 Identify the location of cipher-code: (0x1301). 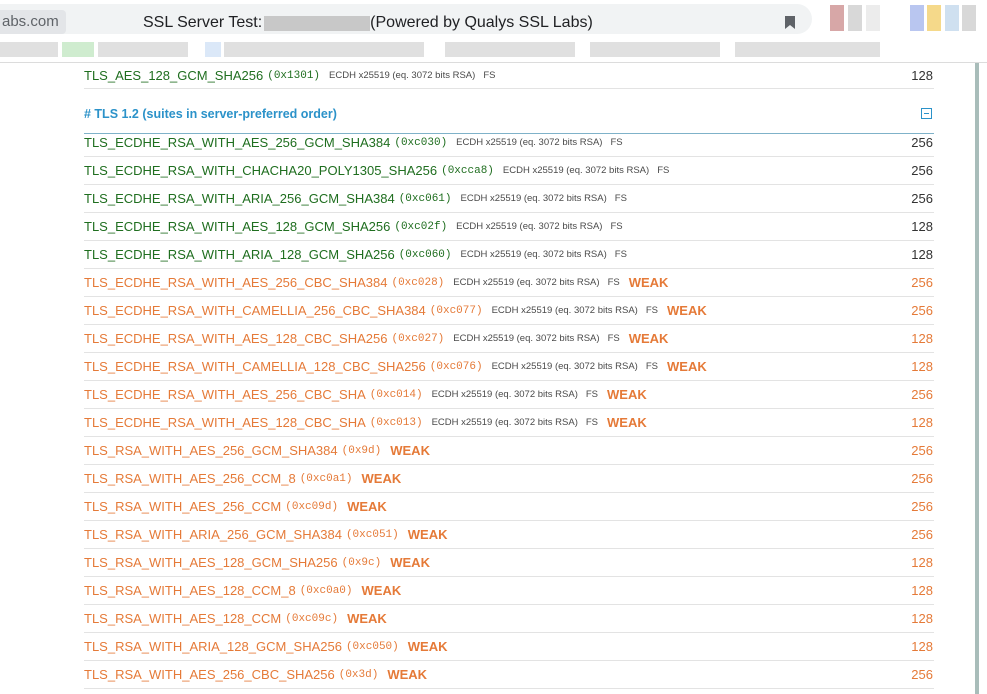
(294, 75).